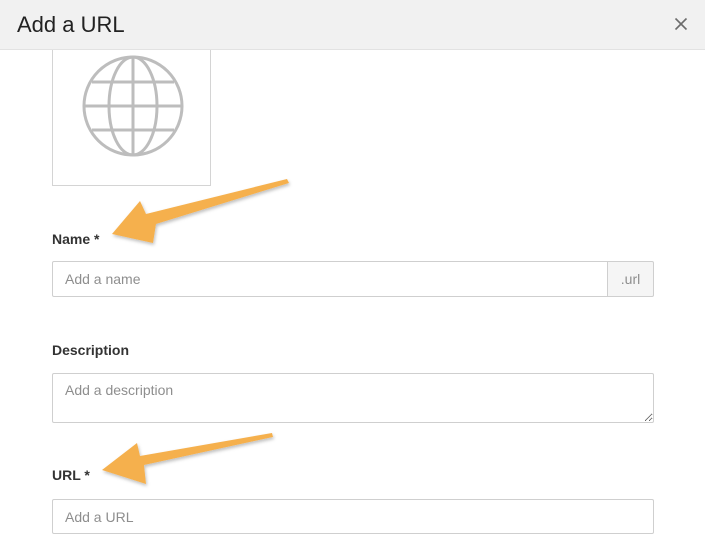 The height and width of the screenshot is (543, 705). I want to click on close-button, so click(681, 24).